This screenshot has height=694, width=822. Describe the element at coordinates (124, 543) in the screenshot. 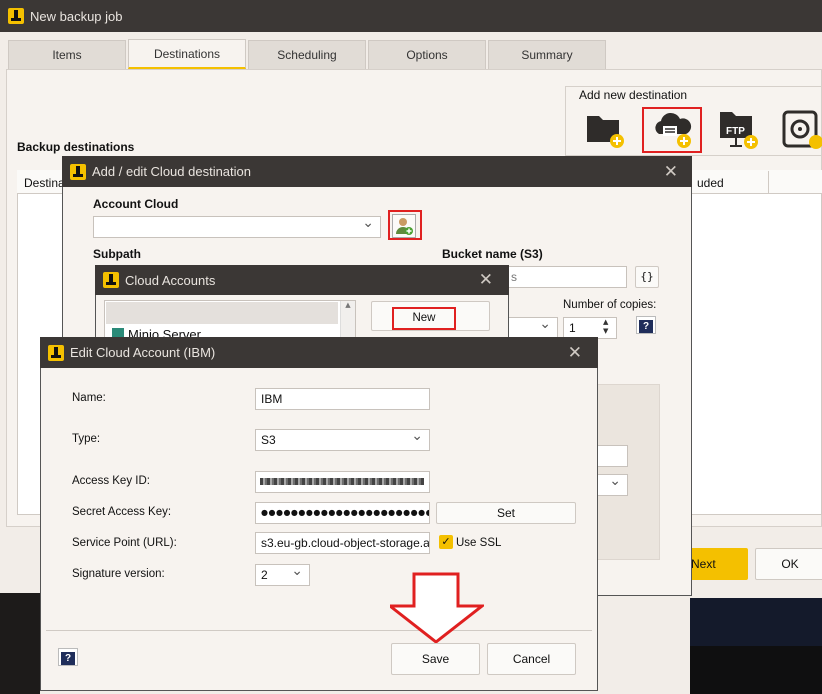

I see `service-point-label: Service Point (URL):` at that location.